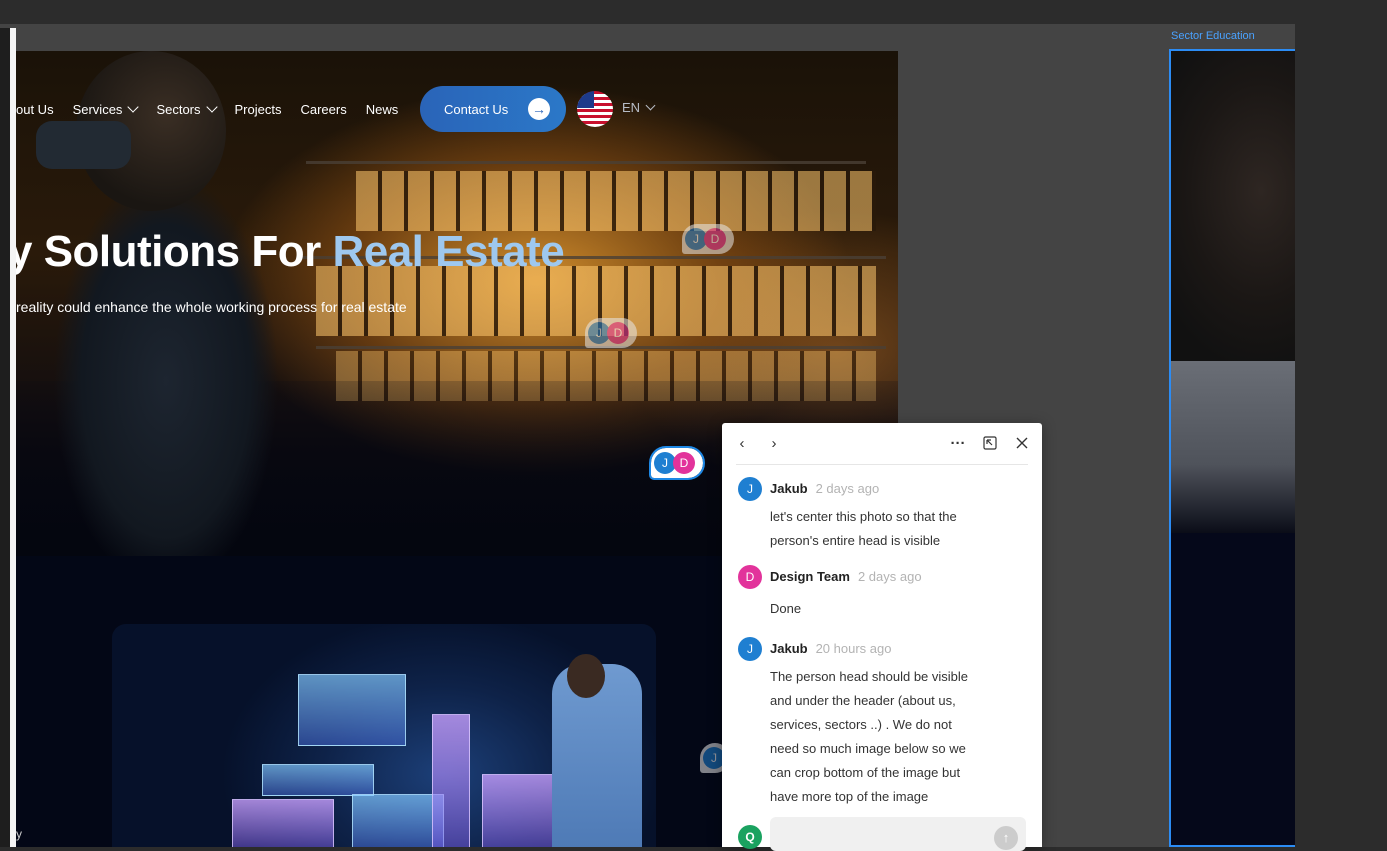 This screenshot has height=851, width=1387. I want to click on comment-author: Design Team 2 days ago, so click(846, 576).